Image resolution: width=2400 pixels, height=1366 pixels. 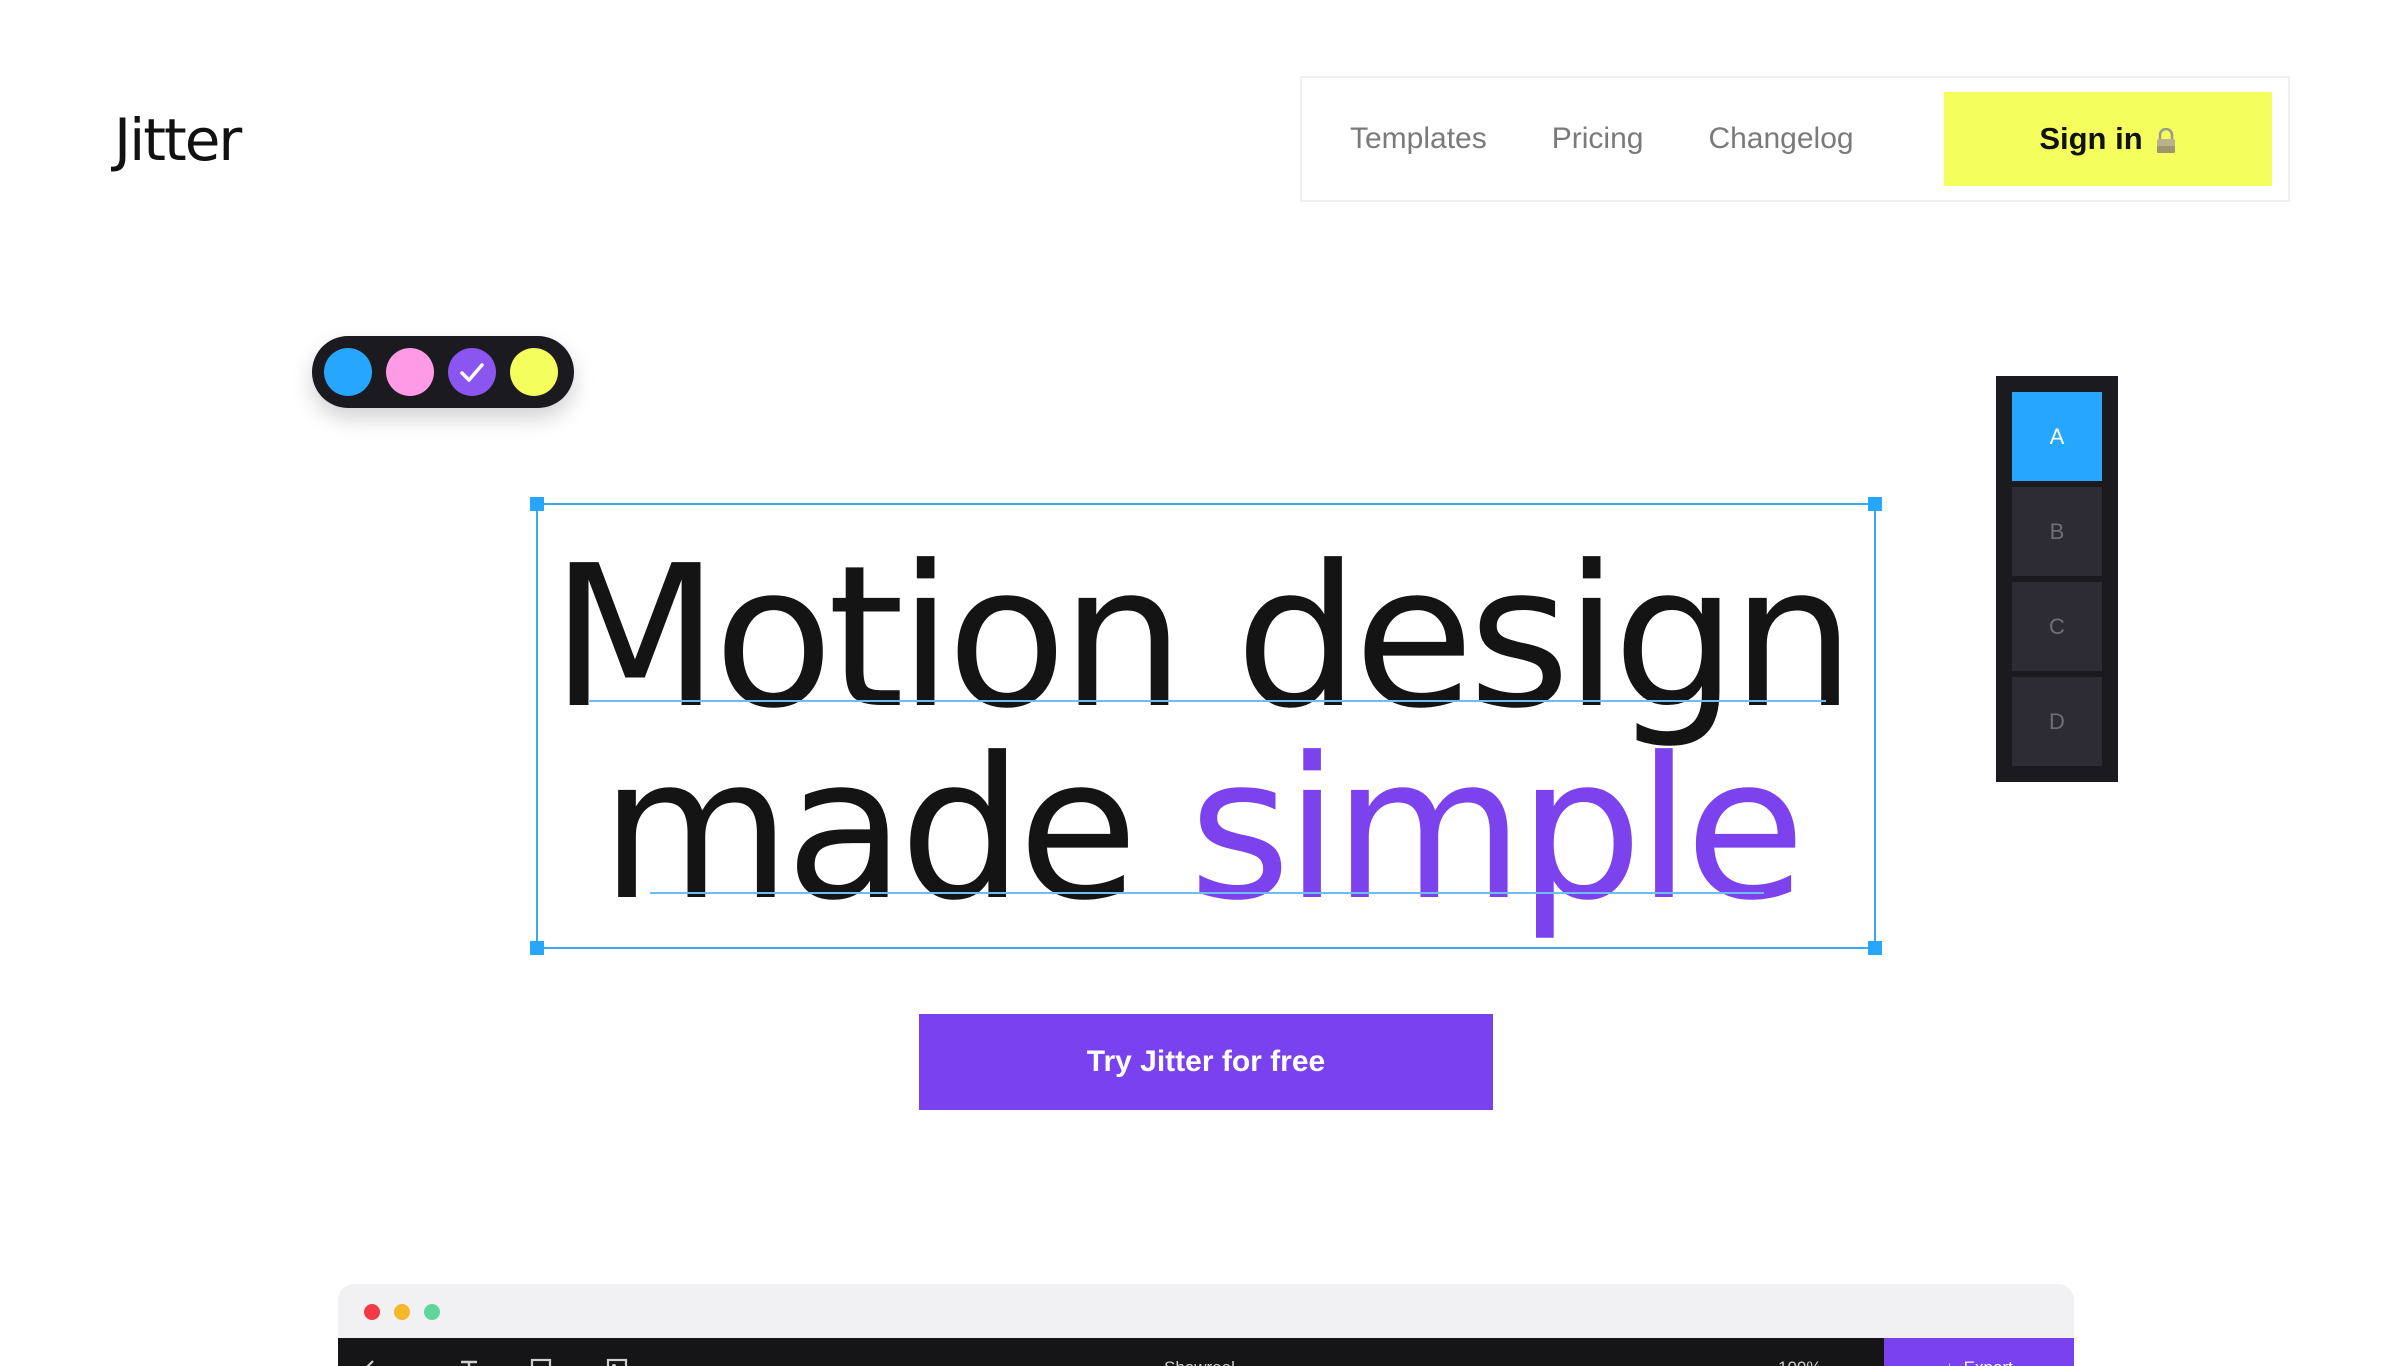 I want to click on nav-templates: Templates, so click(x=1418, y=139).